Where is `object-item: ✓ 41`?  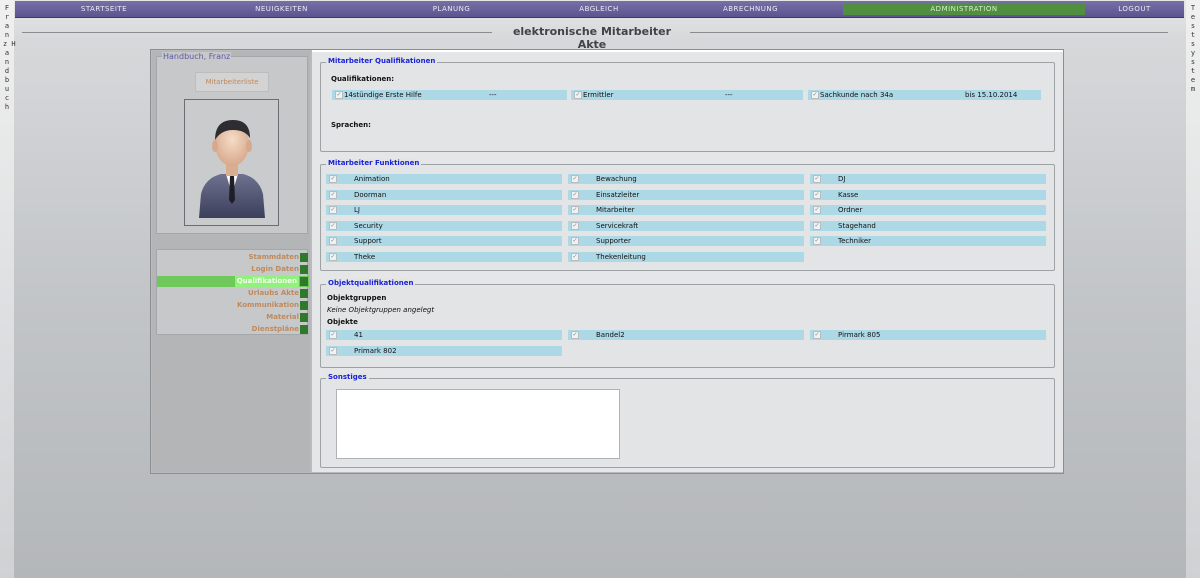
object-item: ✓ 41 is located at coordinates (444, 335).